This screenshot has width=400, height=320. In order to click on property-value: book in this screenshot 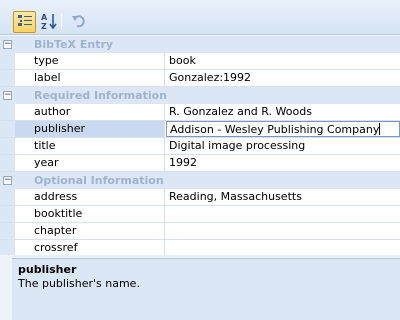, I will do `click(283, 61)`.